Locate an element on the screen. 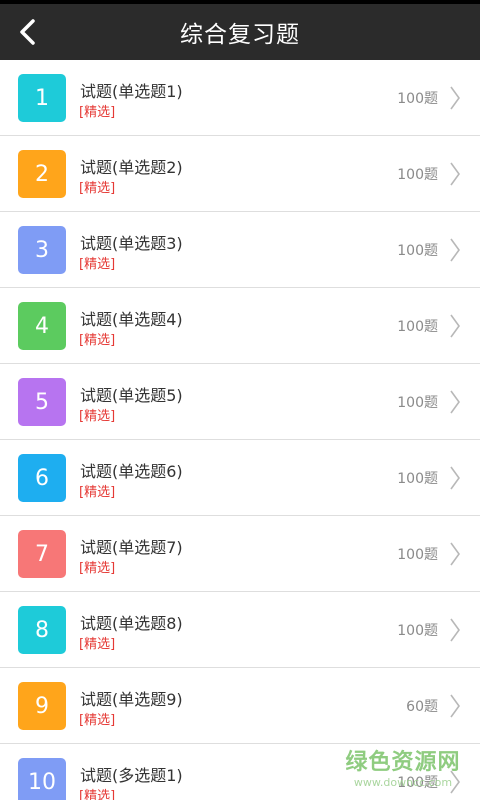 The height and width of the screenshot is (800, 480). page-title: 综合复习题 is located at coordinates (240, 35).